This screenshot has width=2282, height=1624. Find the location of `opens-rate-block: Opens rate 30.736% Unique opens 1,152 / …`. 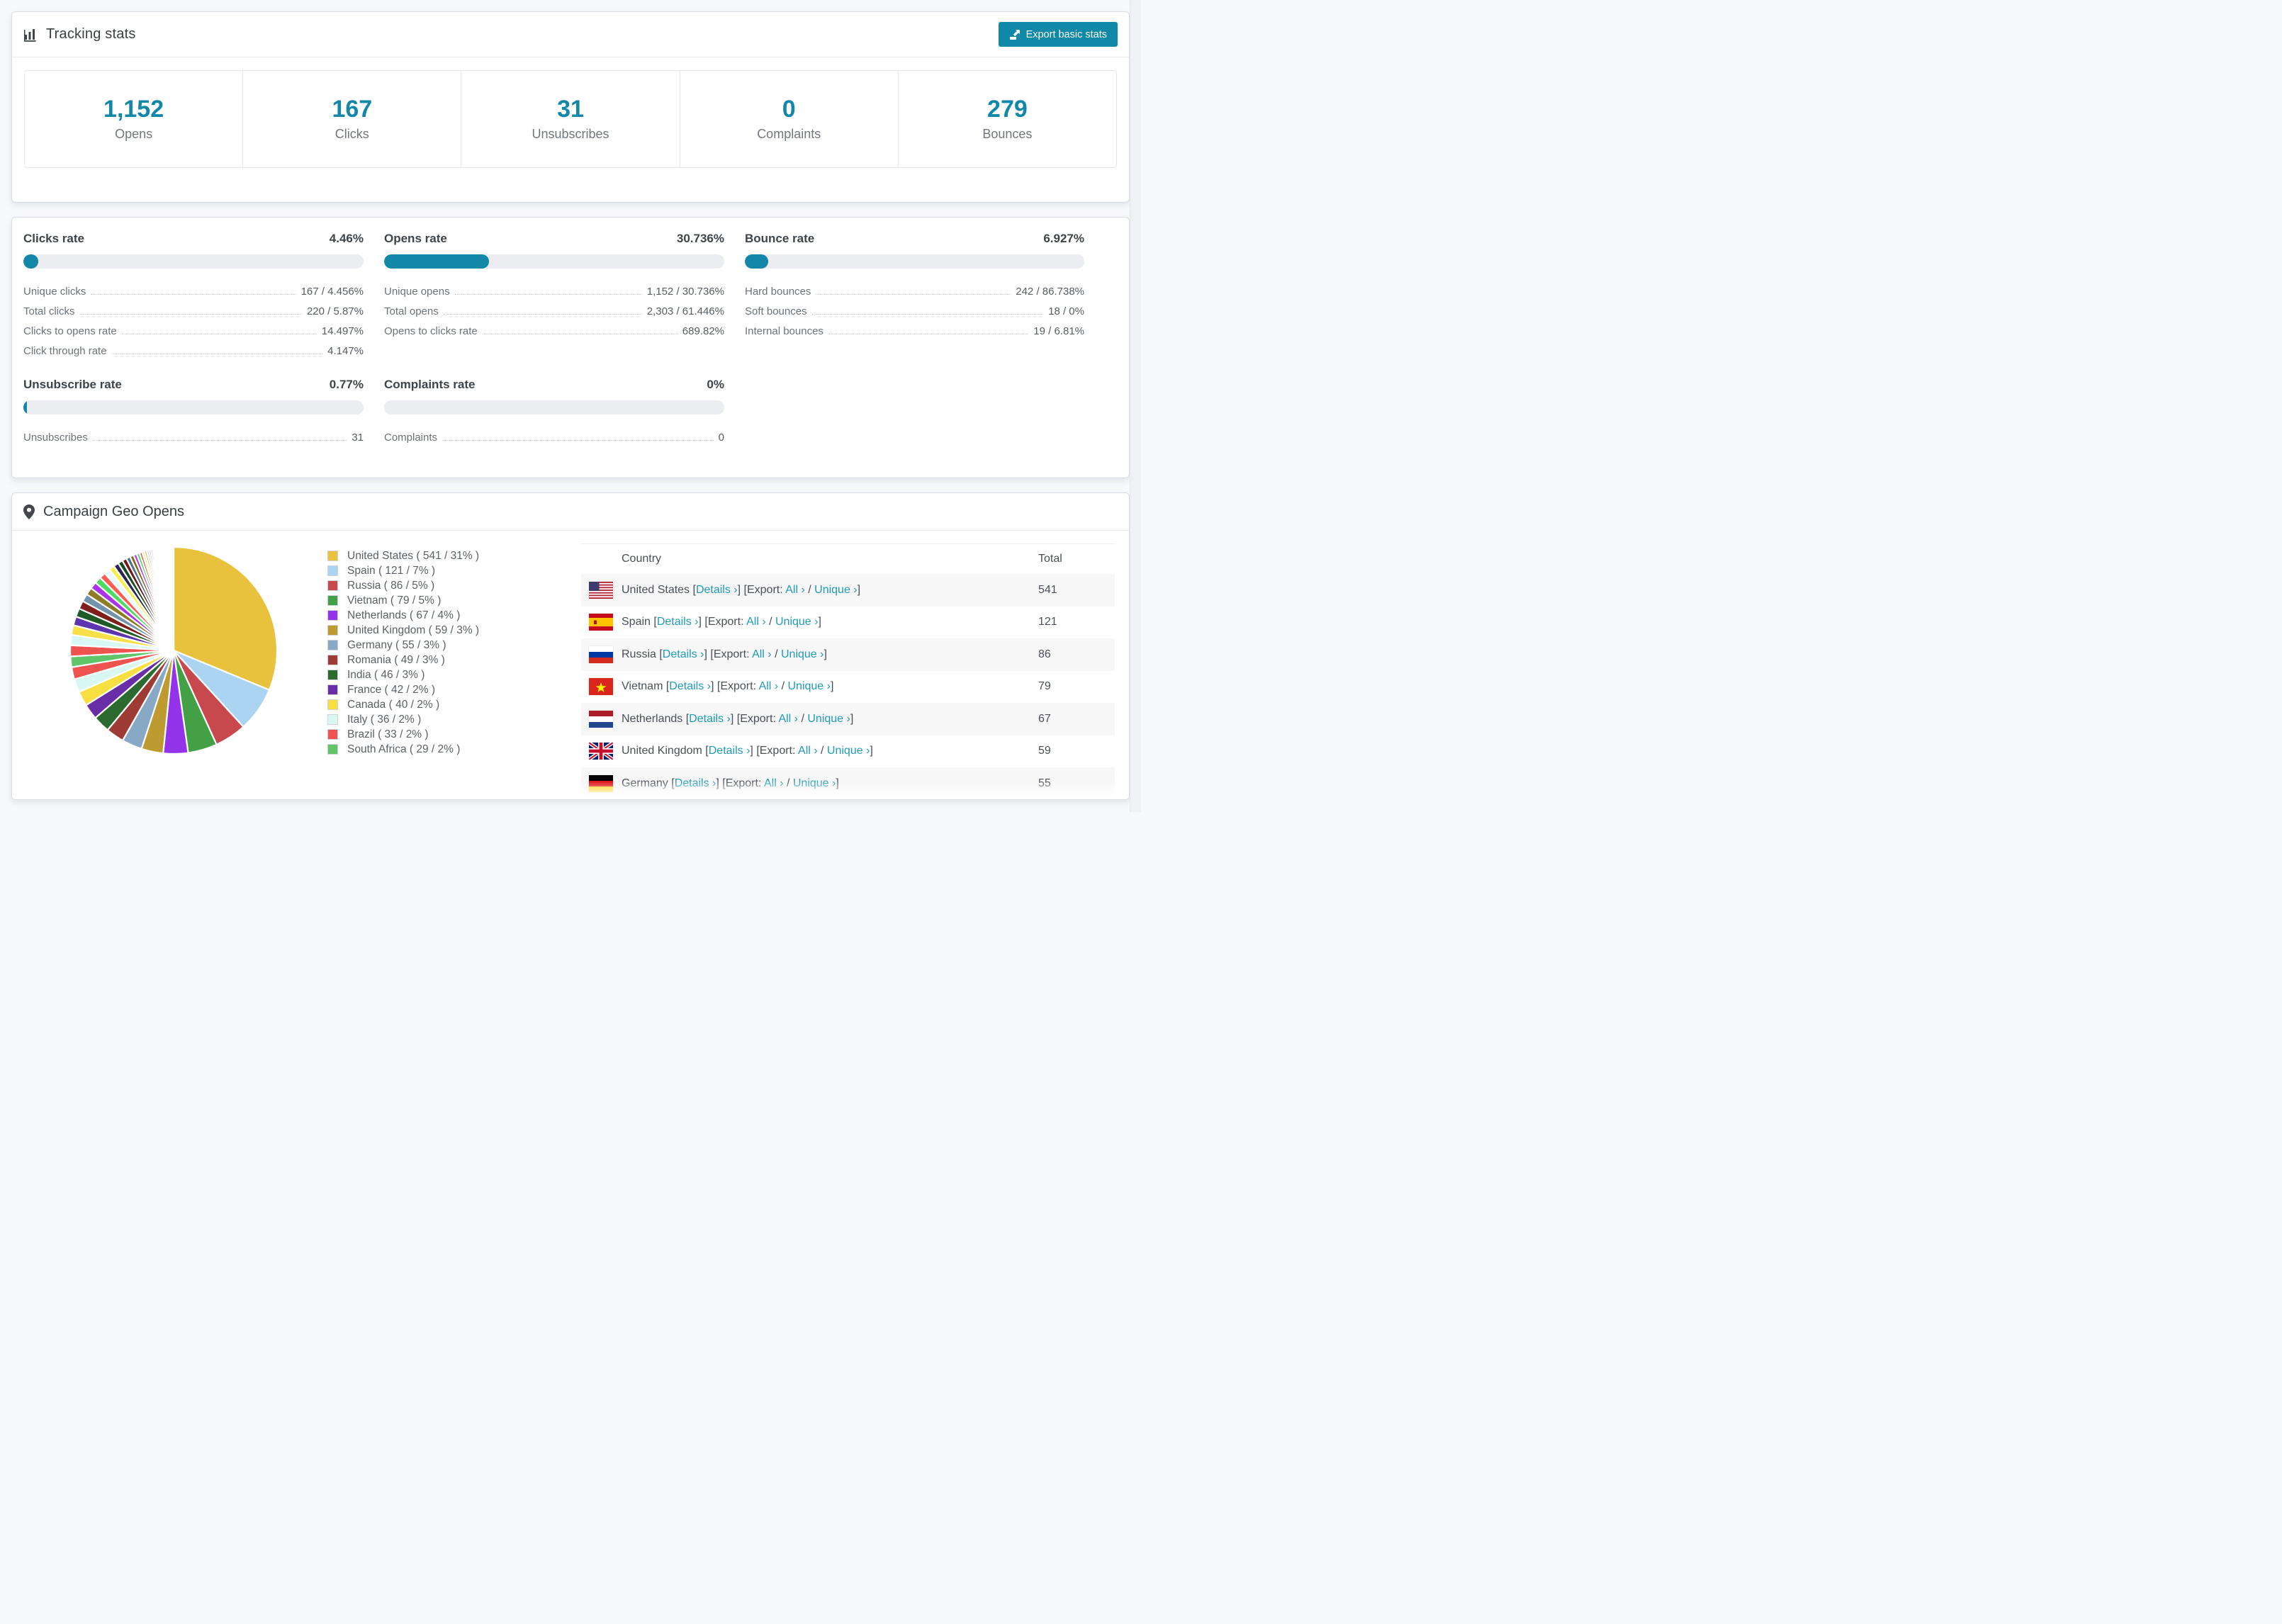

opens-rate-block: Opens rate 30.736% Unique opens 1,152 / … is located at coordinates (554, 296).